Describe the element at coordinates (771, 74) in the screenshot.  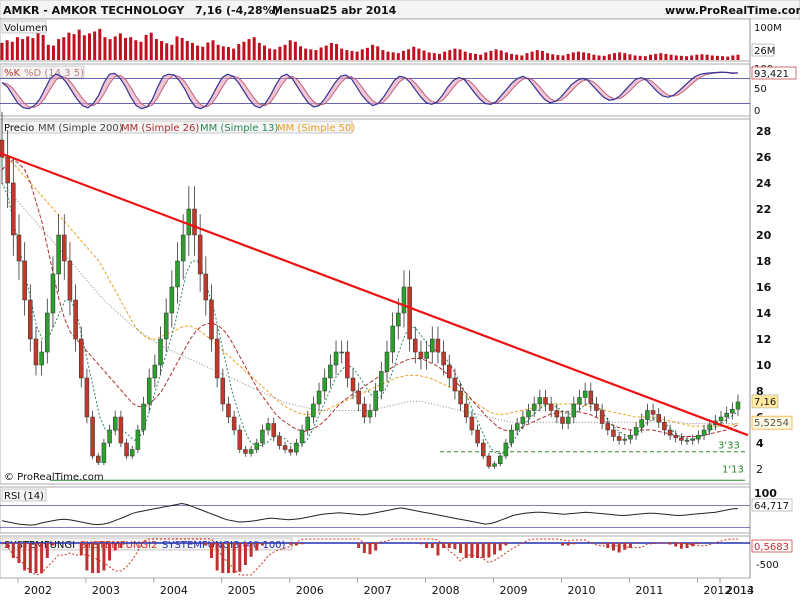
I see `stoch-last-value: 93,421` at that location.